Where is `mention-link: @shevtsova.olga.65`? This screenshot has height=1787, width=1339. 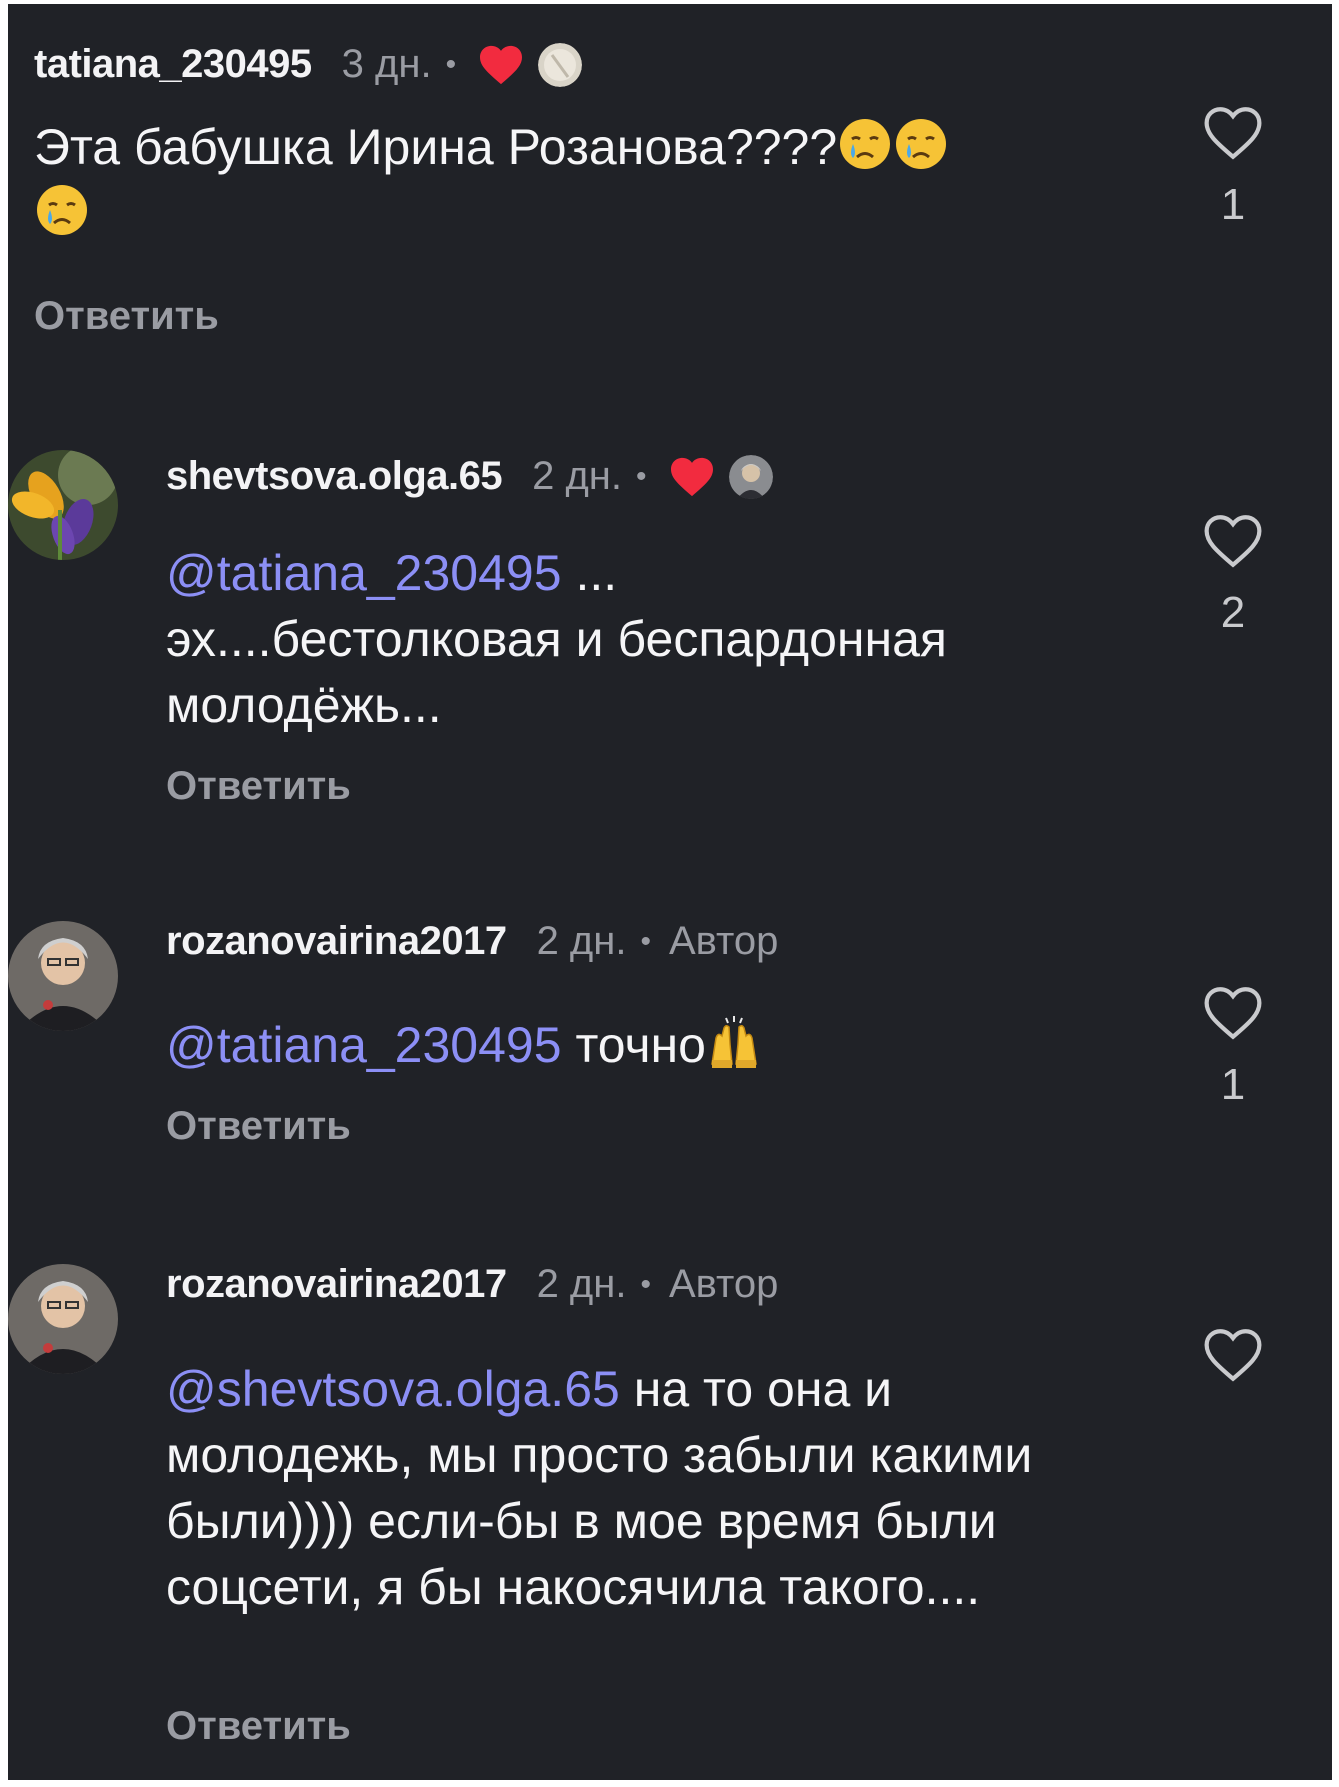
mention-link: @shevtsova.olga.65 is located at coordinates (393, 1389).